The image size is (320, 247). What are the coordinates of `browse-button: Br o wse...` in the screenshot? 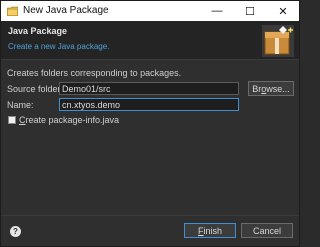 It's located at (271, 88).